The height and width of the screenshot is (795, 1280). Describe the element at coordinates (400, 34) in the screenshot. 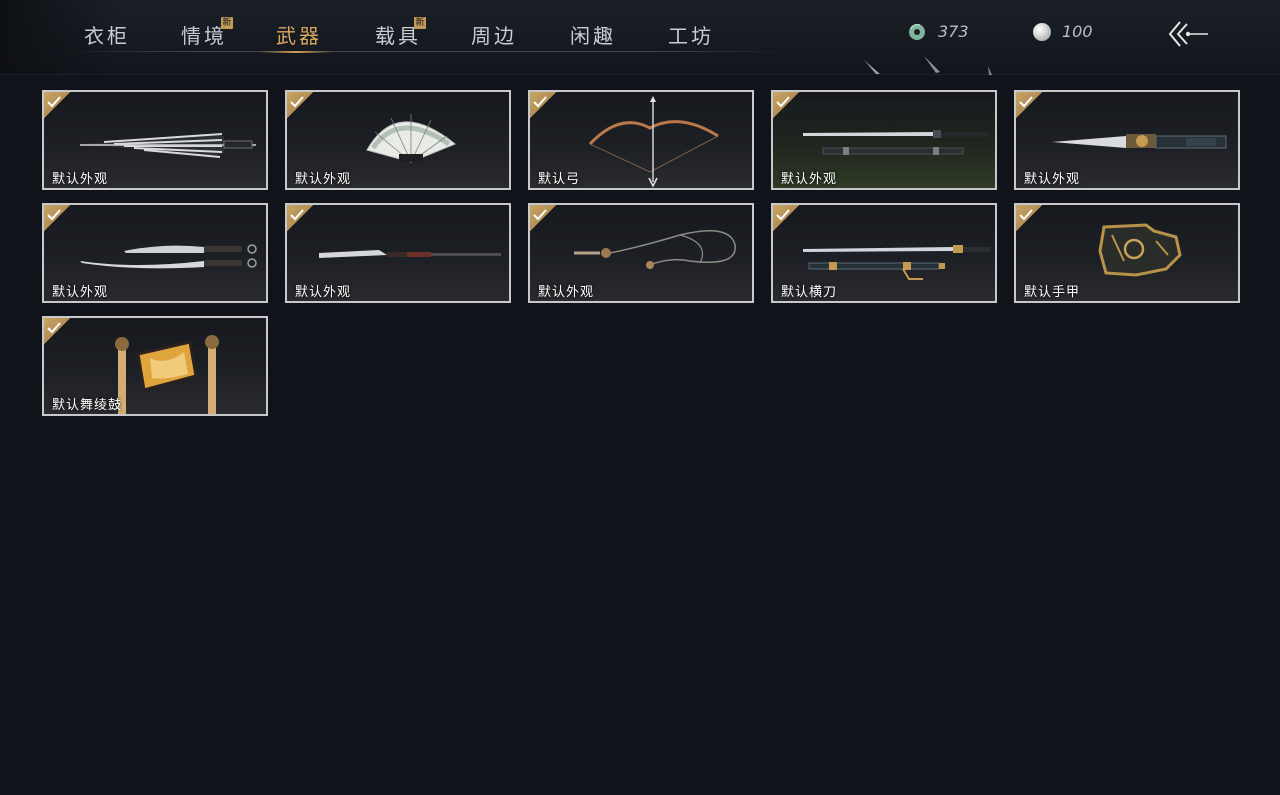

I see `tab-mounts: 载具 新` at that location.